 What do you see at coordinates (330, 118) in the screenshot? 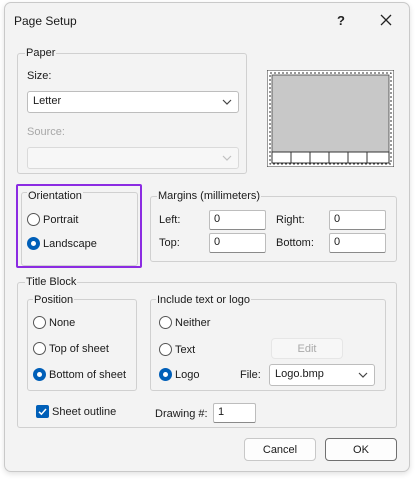
I see `page-preview` at bounding box center [330, 118].